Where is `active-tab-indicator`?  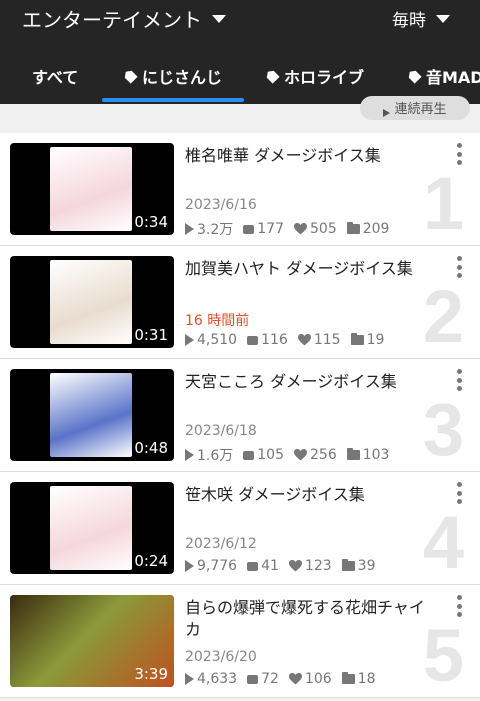
active-tab-indicator is located at coordinates (173, 100).